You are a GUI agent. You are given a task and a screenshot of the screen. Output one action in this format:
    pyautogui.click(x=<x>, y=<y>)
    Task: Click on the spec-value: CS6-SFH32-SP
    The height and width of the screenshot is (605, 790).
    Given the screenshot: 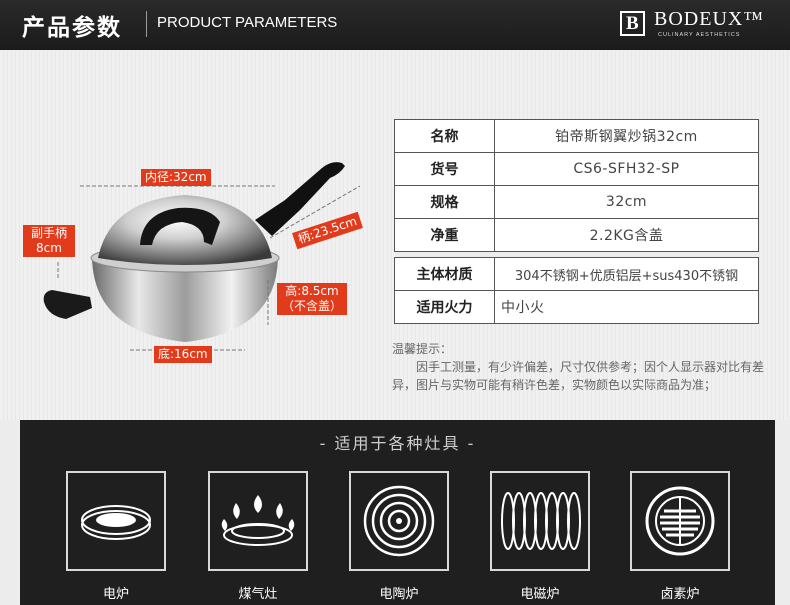 What is the action you would take?
    pyautogui.click(x=626, y=169)
    